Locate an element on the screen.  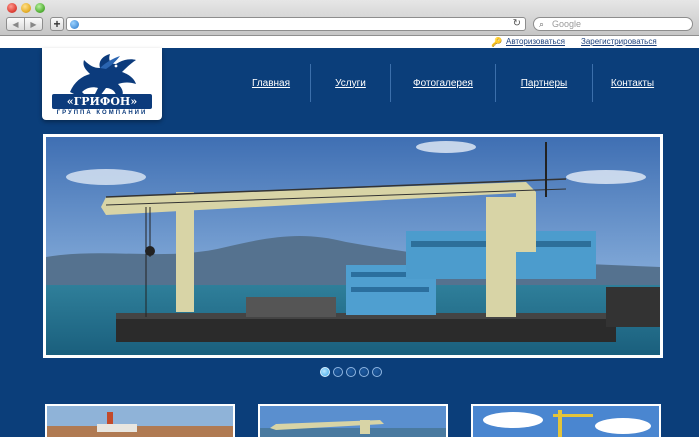
key-icon: 🔑 is located at coordinates (497, 42).